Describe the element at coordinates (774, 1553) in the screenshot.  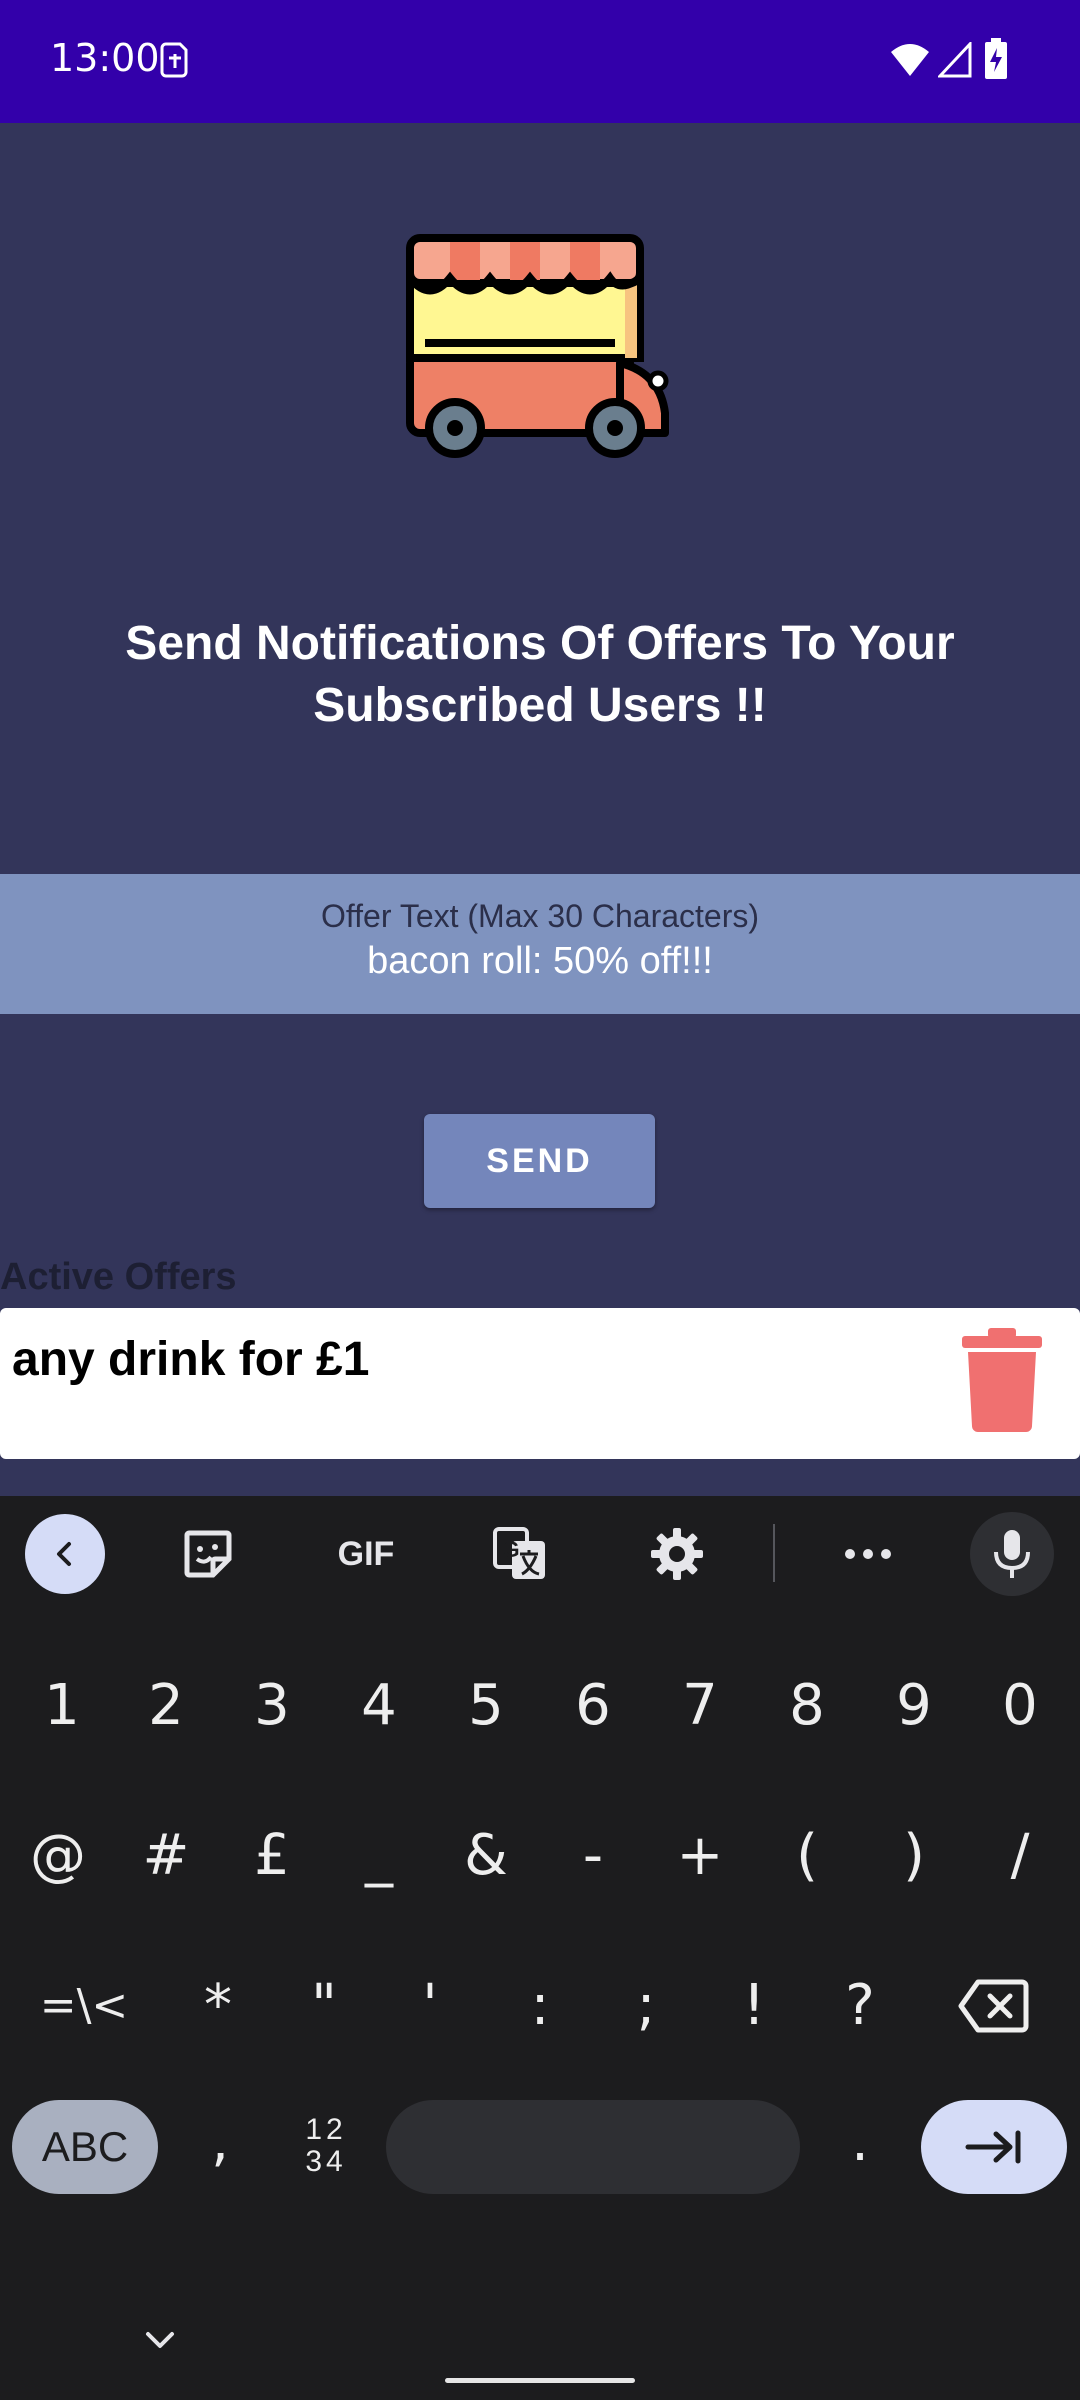
I see `toolbar-divider` at that location.